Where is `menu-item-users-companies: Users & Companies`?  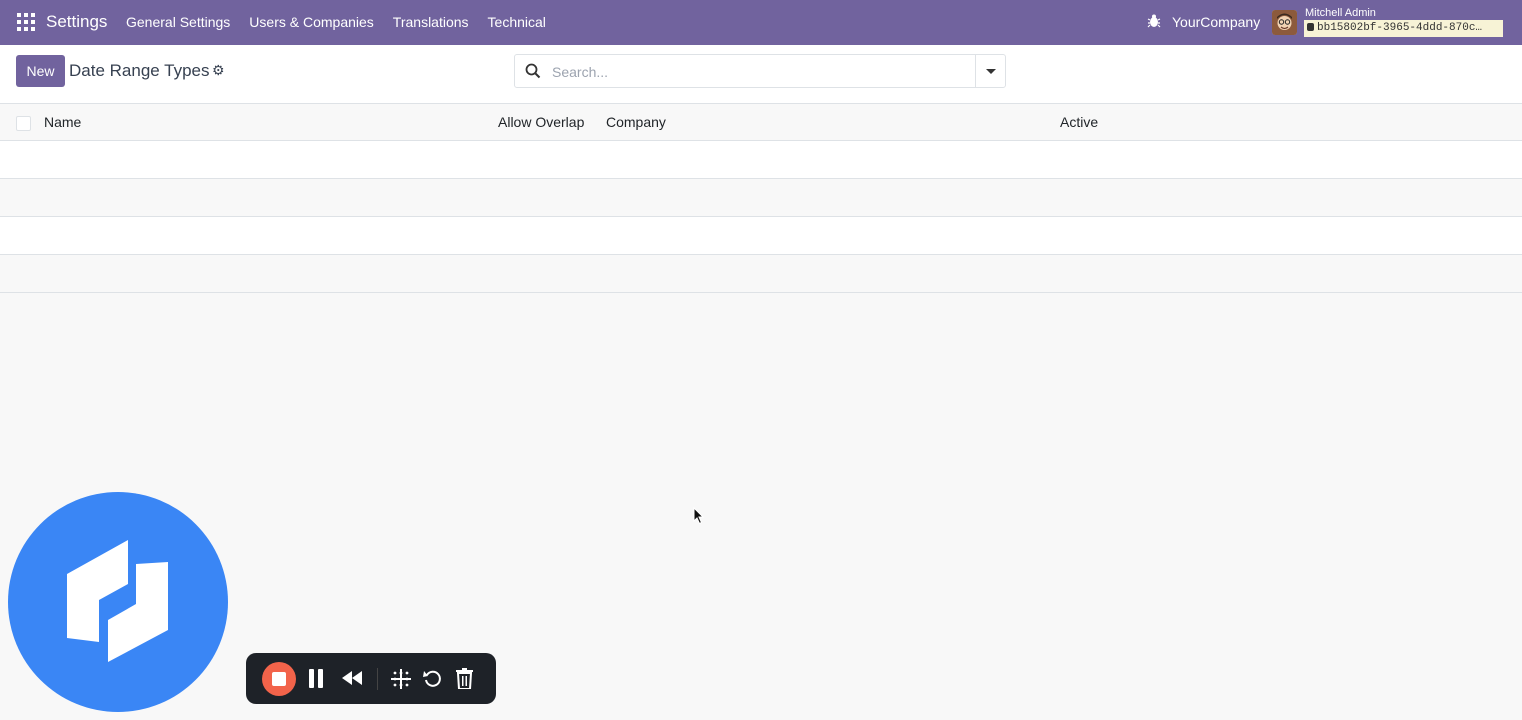
menu-item-users-companies: Users & Companies is located at coordinates (311, 22).